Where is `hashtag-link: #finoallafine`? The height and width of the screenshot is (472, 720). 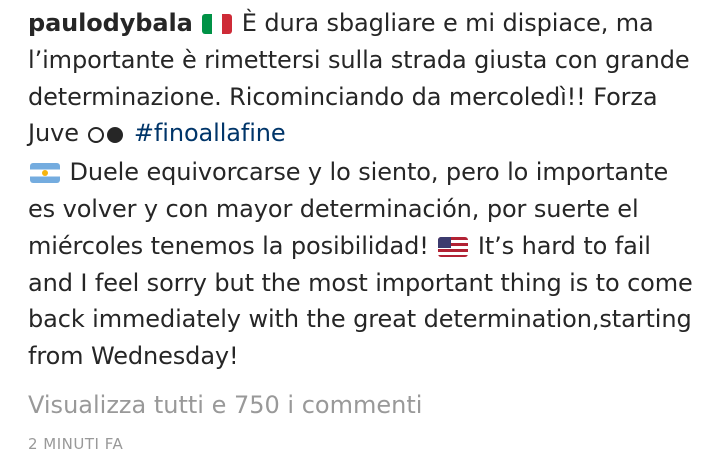
hashtag-link: #finoallafine is located at coordinates (210, 133).